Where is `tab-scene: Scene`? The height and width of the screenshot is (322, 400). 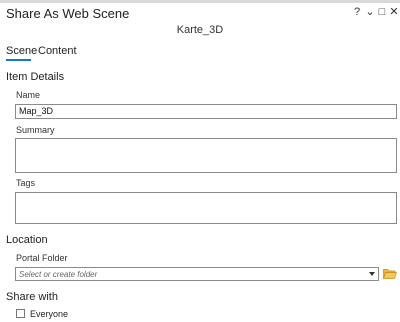
tab-scene: Scene is located at coordinates (21, 51).